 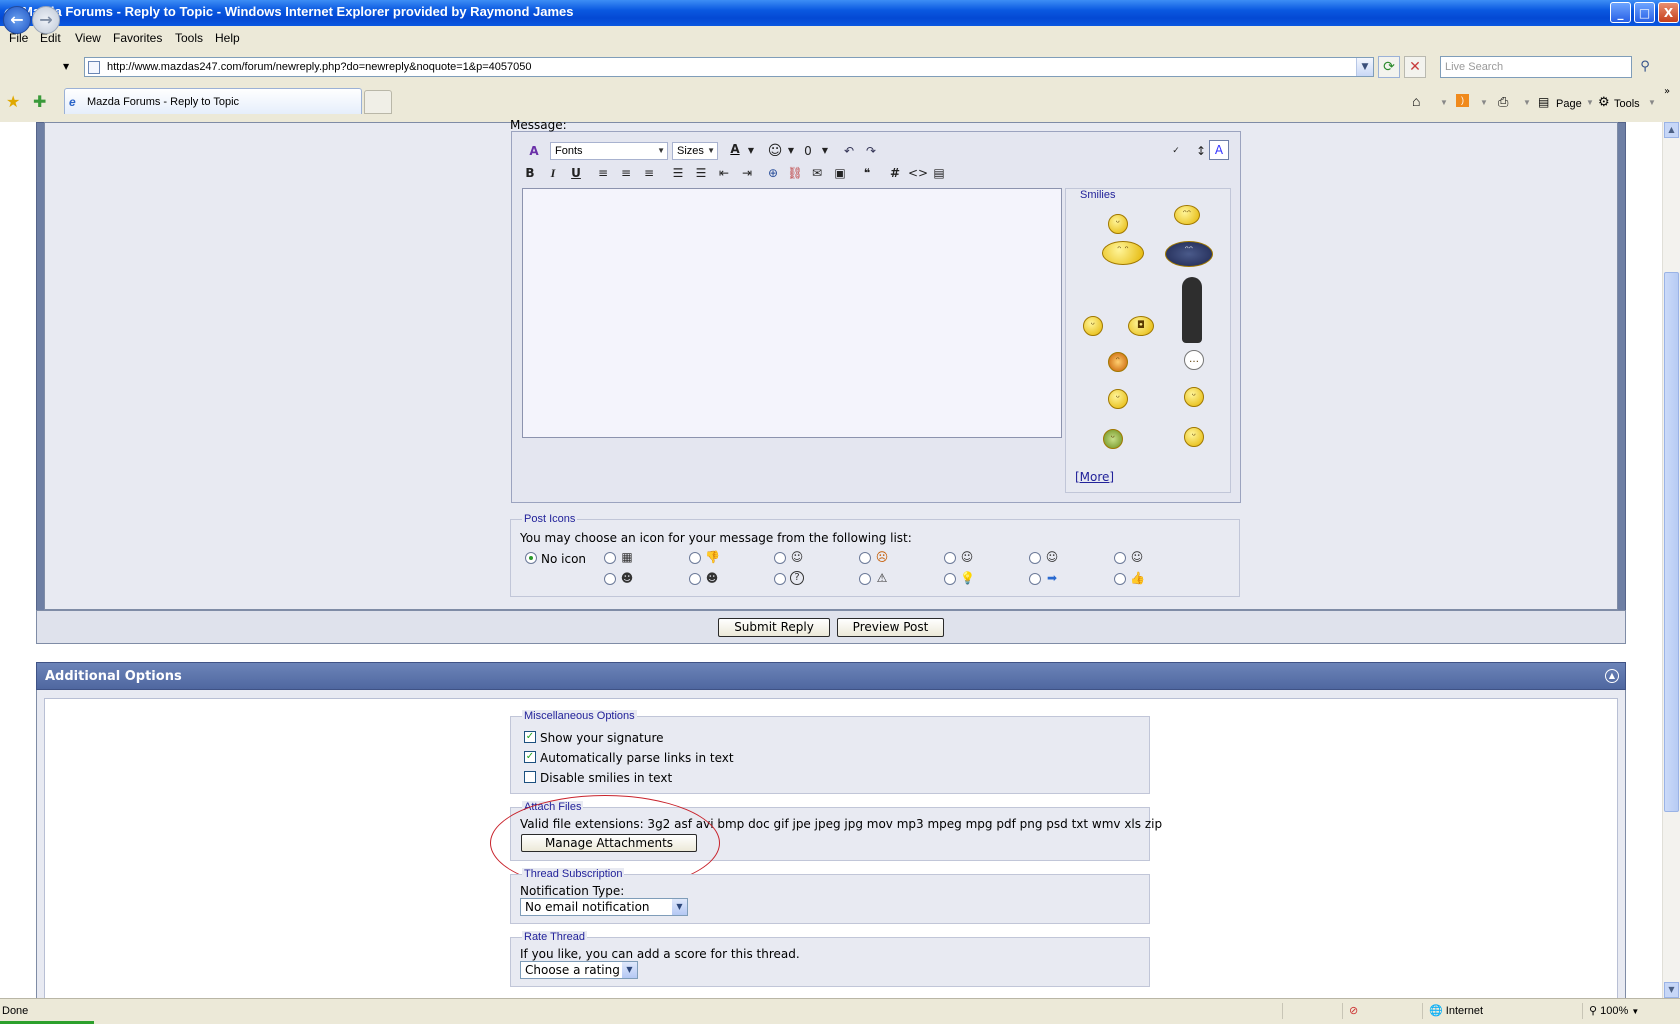 I want to click on smilie-smile-icon: ᵕ, so click(x=1093, y=326).